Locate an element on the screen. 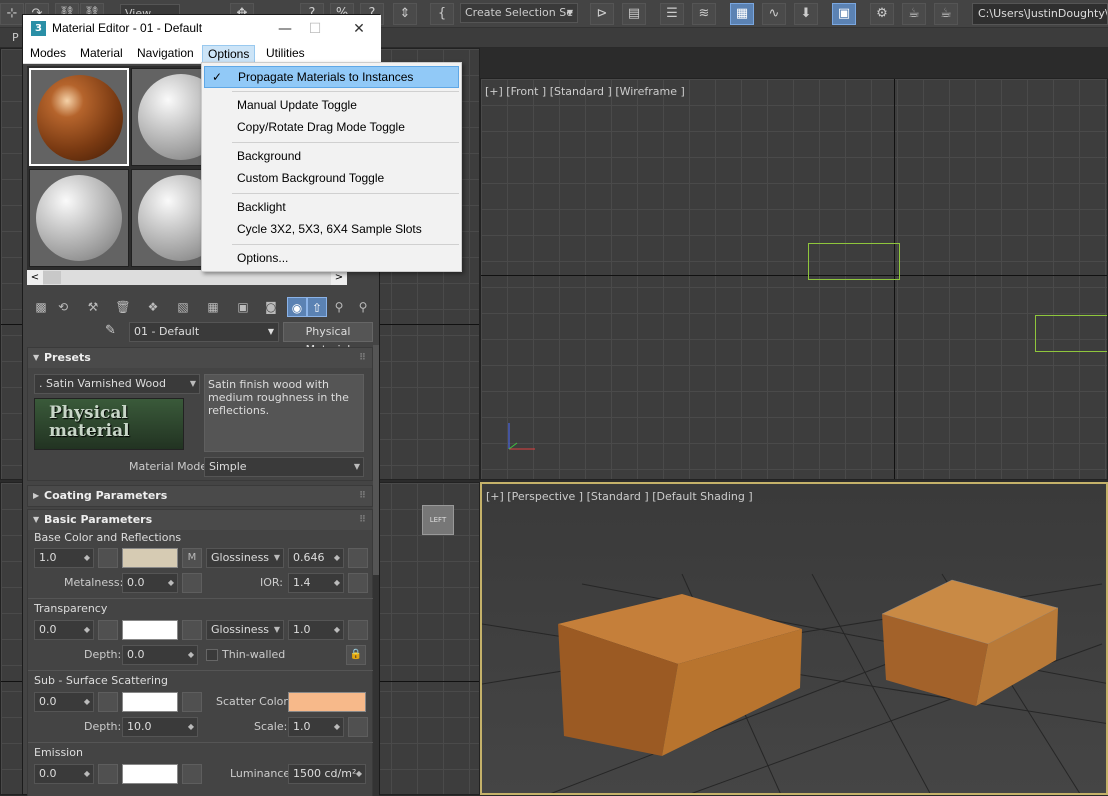 The width and height of the screenshot is (1108, 796). sss-color-map-button is located at coordinates (192, 702).